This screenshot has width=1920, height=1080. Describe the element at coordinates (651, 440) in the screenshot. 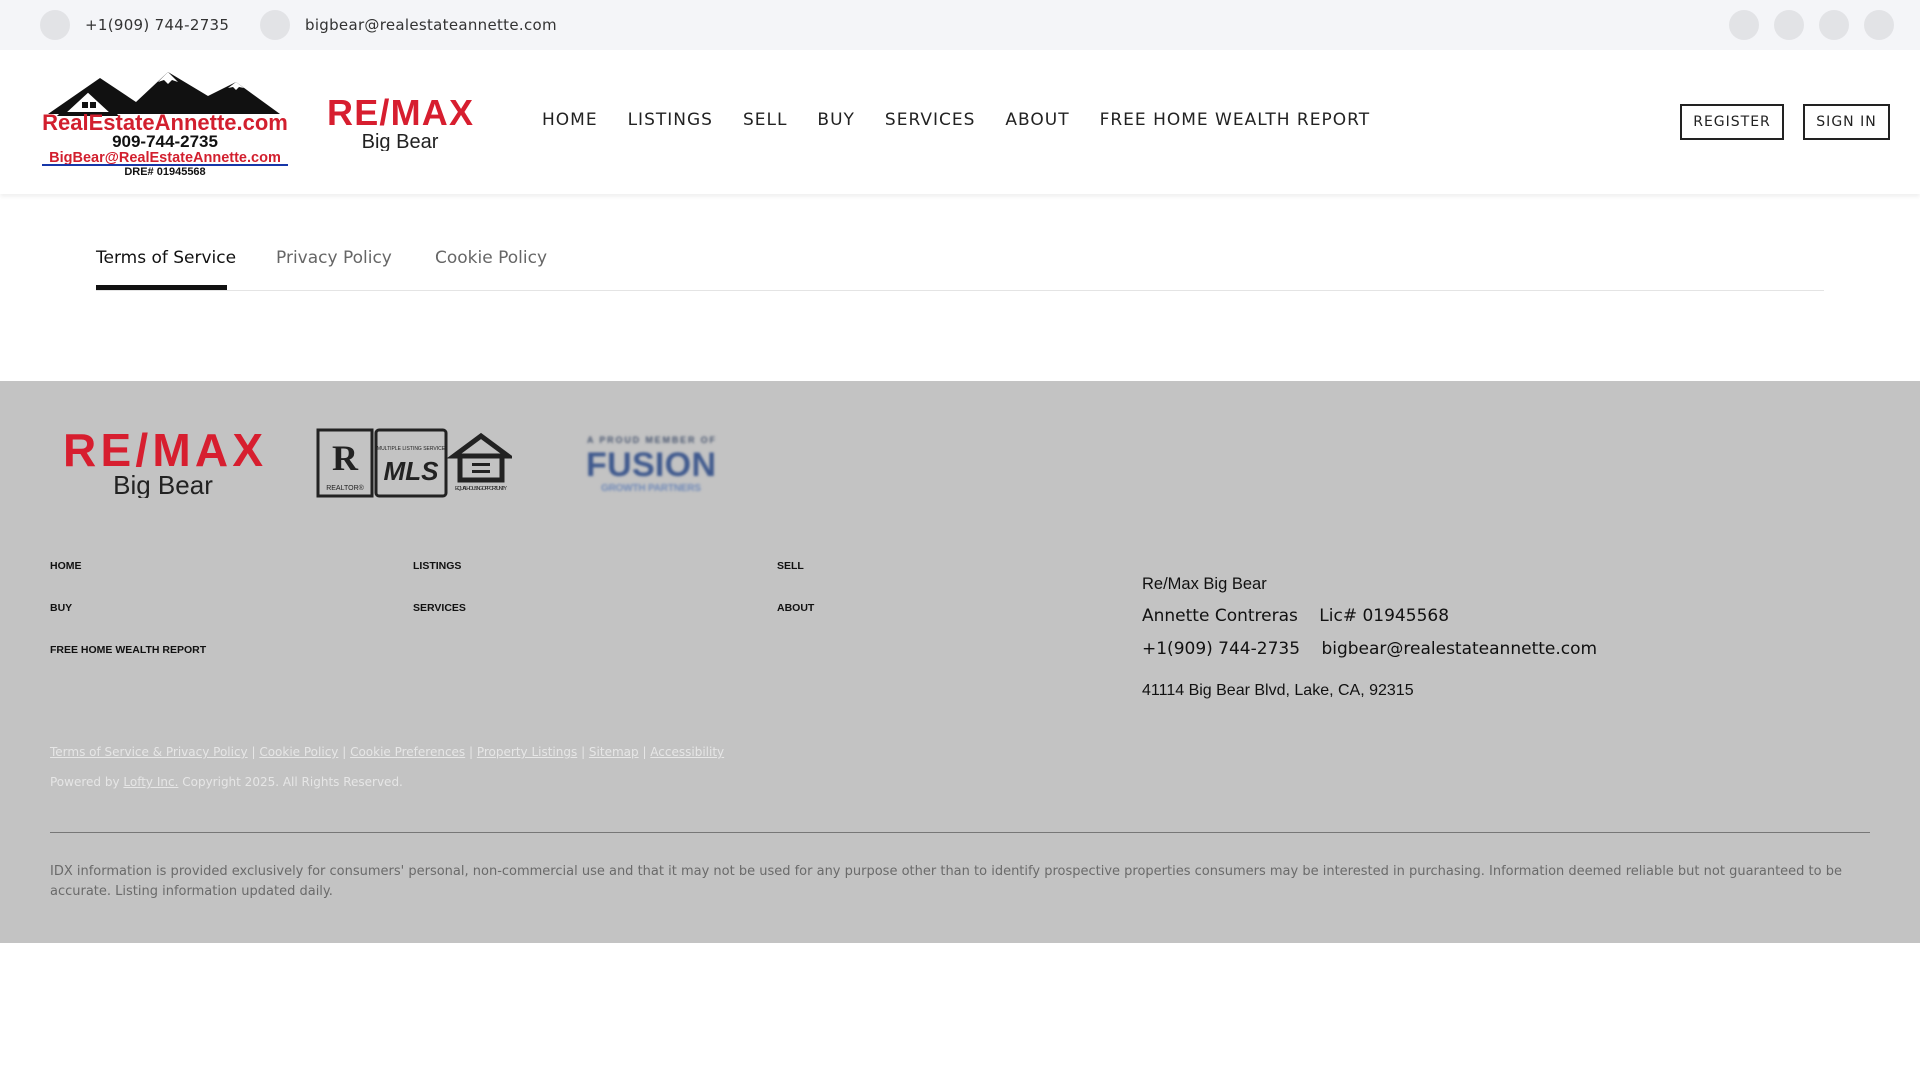

I see `fusion-top-text: A PROUD MEMBER OF` at that location.